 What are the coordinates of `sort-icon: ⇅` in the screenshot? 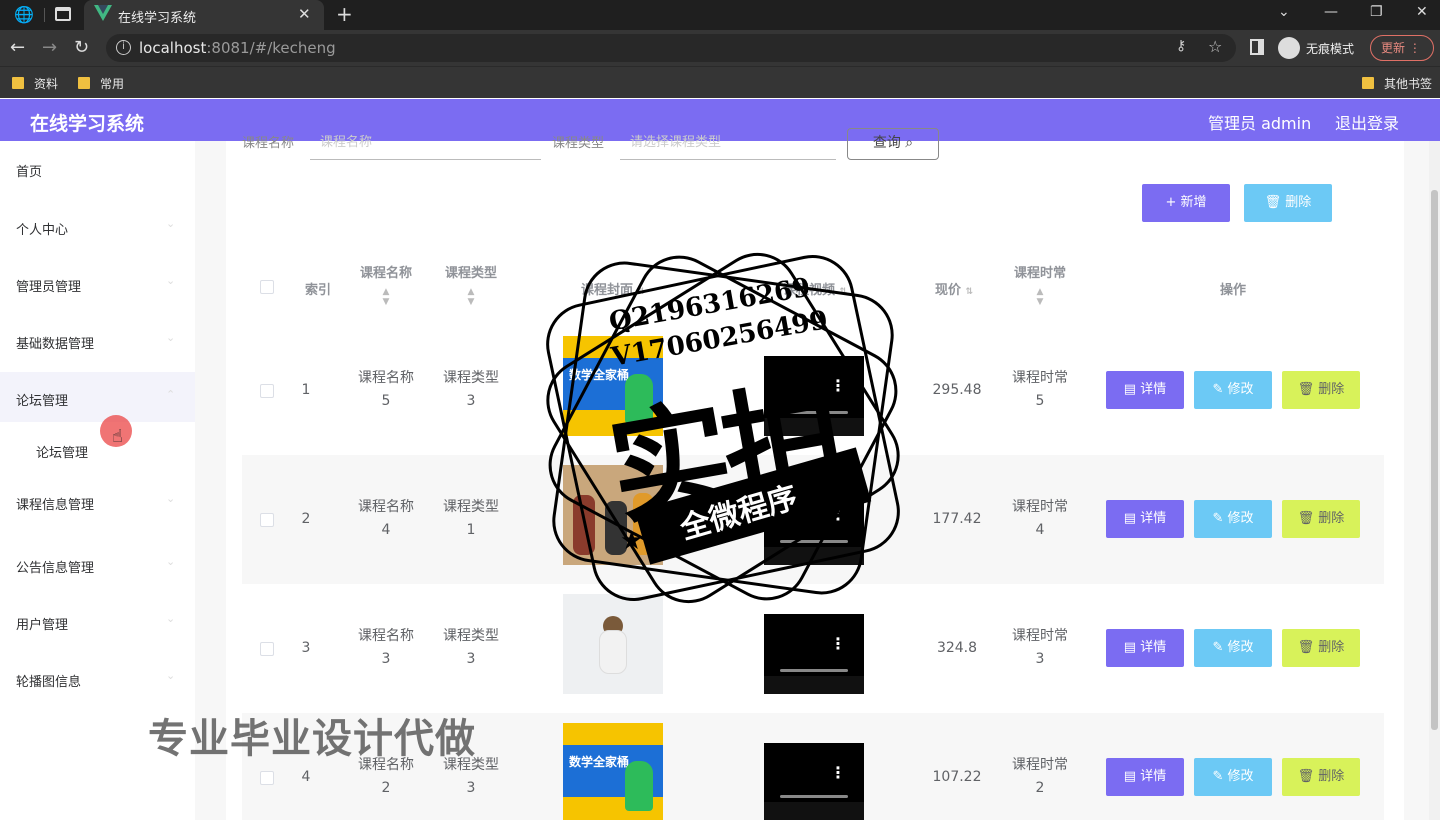 It's located at (970, 292).